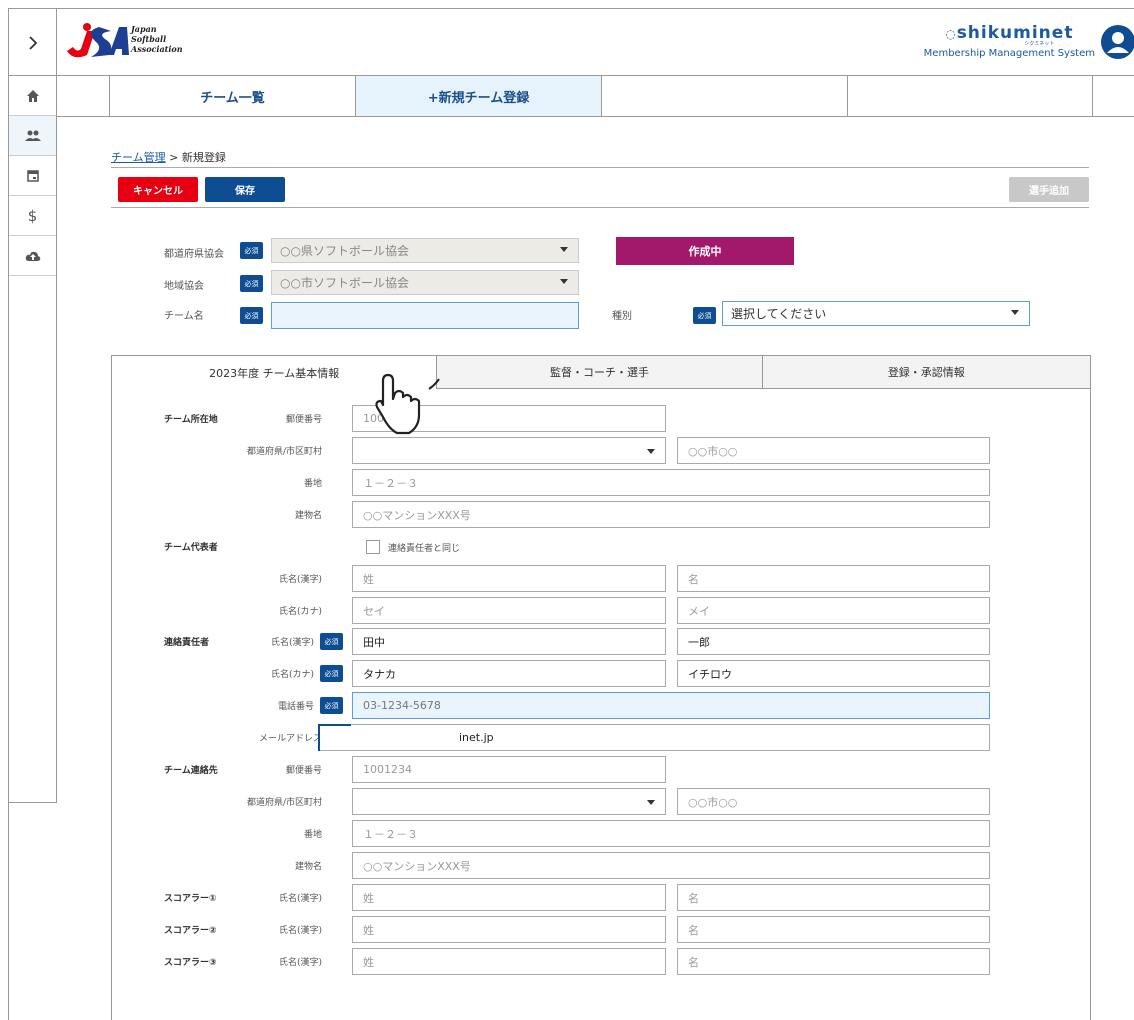  I want to click on scorer3-last-input: 姓, so click(509, 961).